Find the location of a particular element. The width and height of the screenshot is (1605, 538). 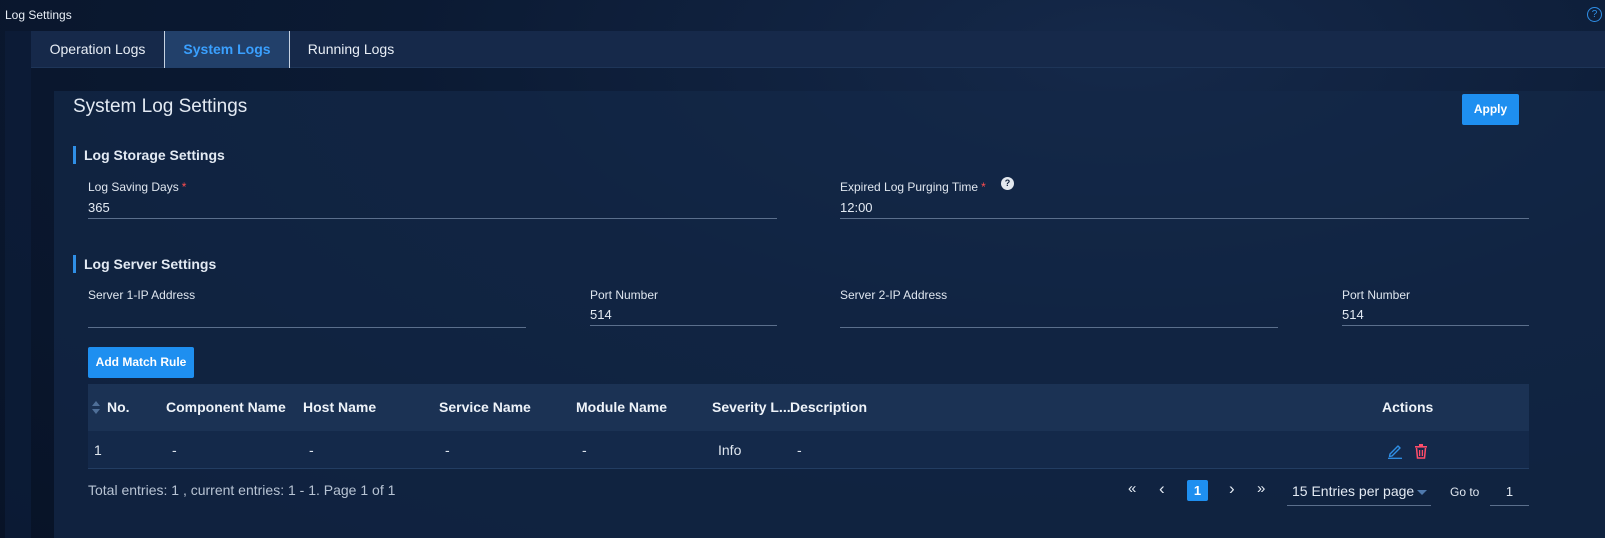

server1-port-input: 514 is located at coordinates (683, 315).